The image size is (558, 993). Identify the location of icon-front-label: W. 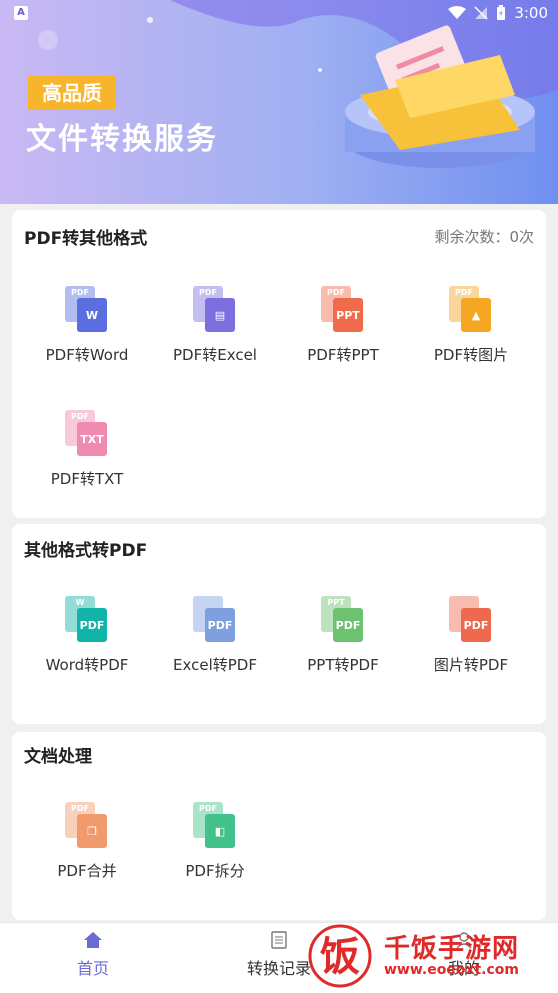
(92, 315).